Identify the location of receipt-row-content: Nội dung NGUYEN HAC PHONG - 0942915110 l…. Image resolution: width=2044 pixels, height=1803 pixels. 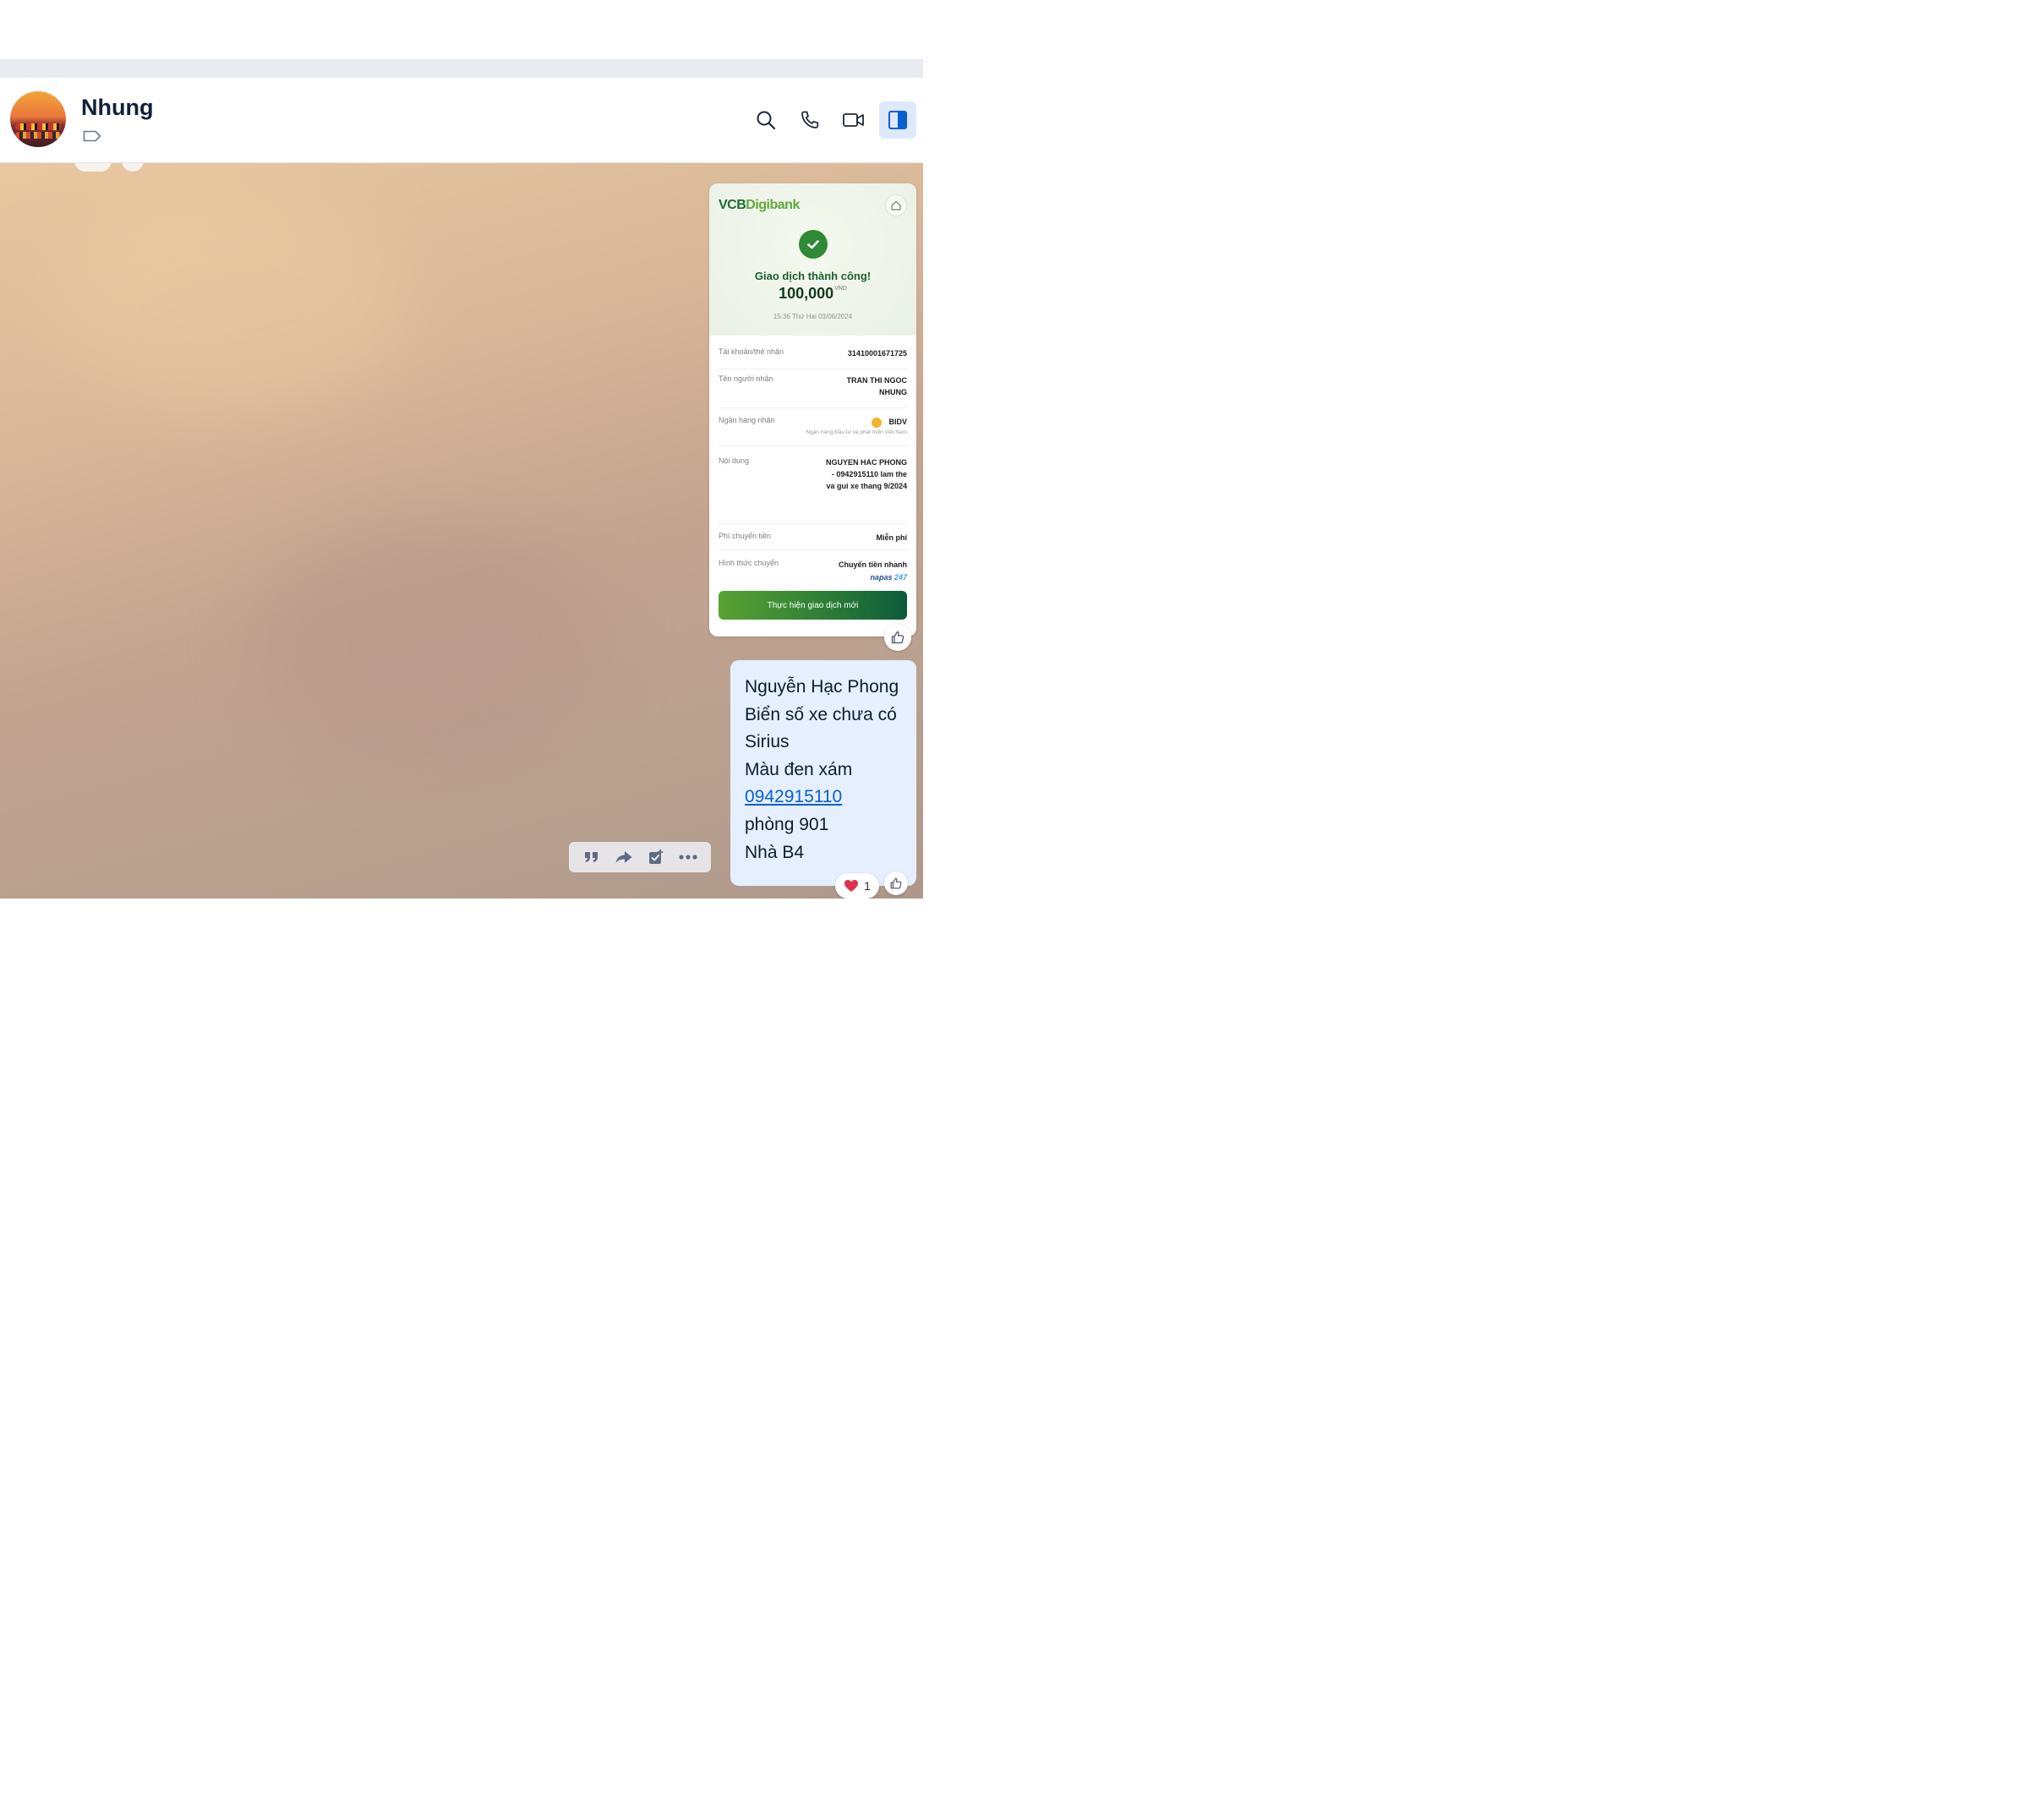
(813, 490).